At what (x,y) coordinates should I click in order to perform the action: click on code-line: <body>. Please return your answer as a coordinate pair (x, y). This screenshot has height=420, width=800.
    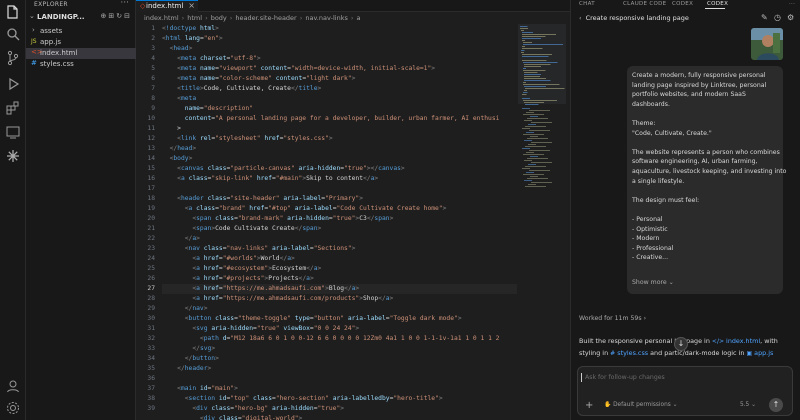
    Looking at the image, I should click on (177, 159).